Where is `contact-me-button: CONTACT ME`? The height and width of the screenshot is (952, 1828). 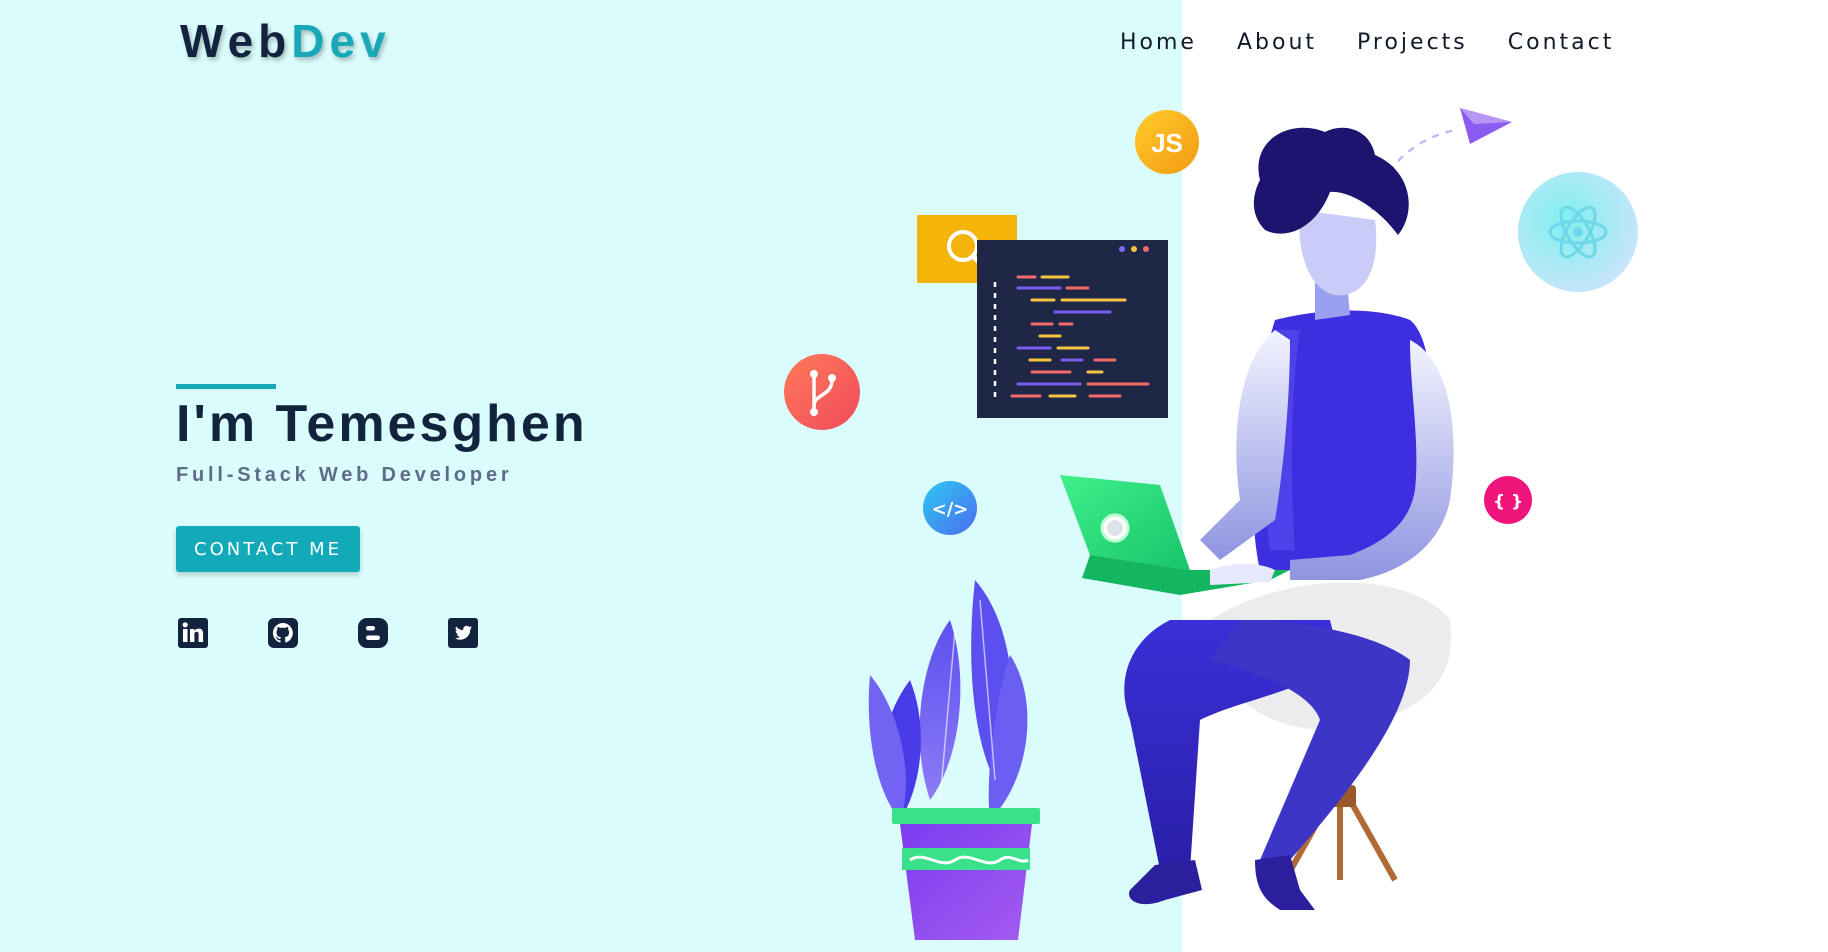
contact-me-button: CONTACT ME is located at coordinates (268, 549).